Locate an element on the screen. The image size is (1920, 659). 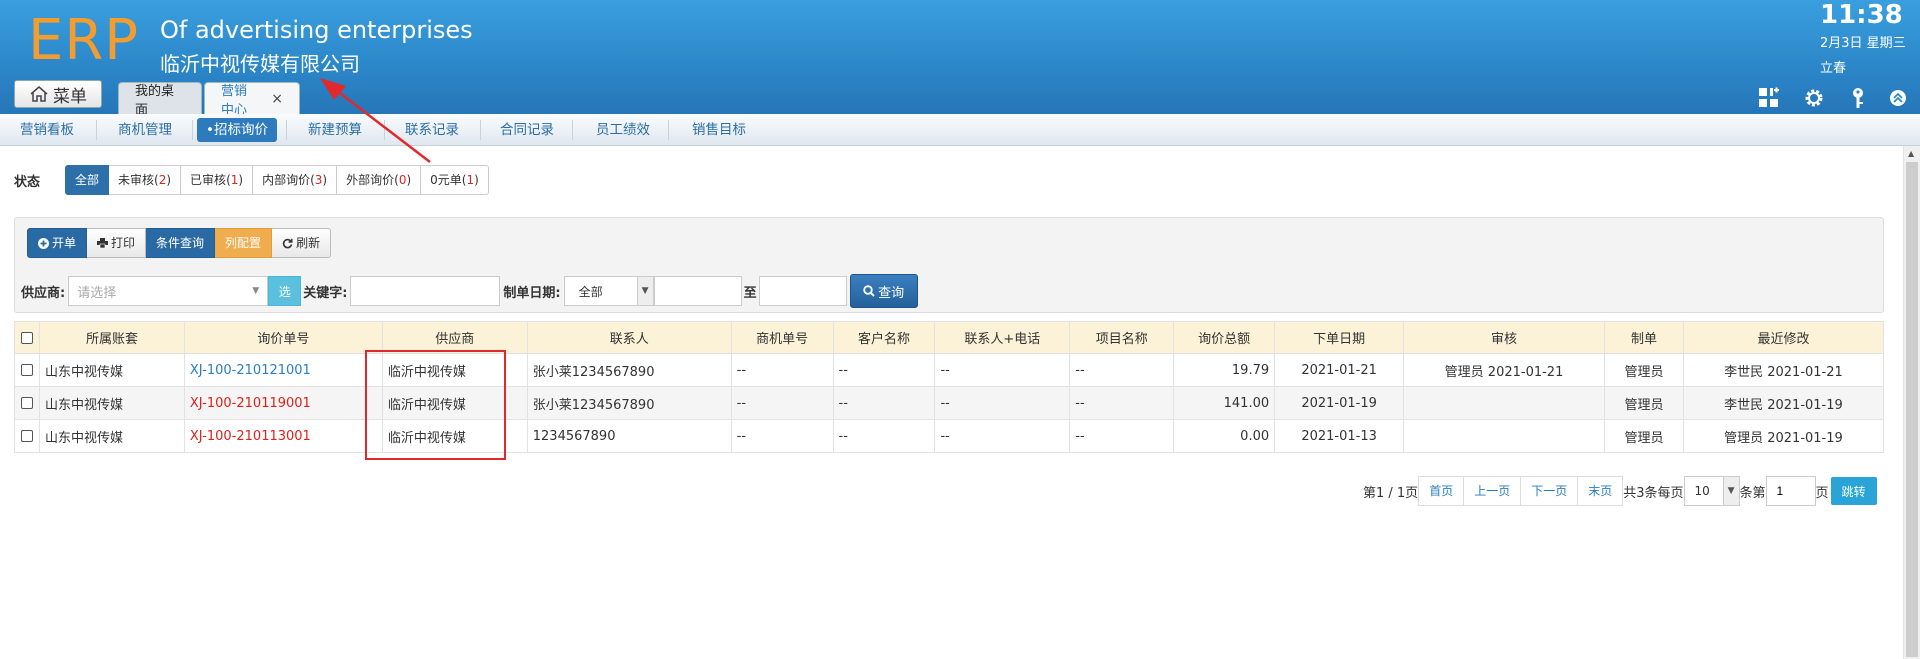
order-no-link: XJ-100-210113001 is located at coordinates (283, 436).